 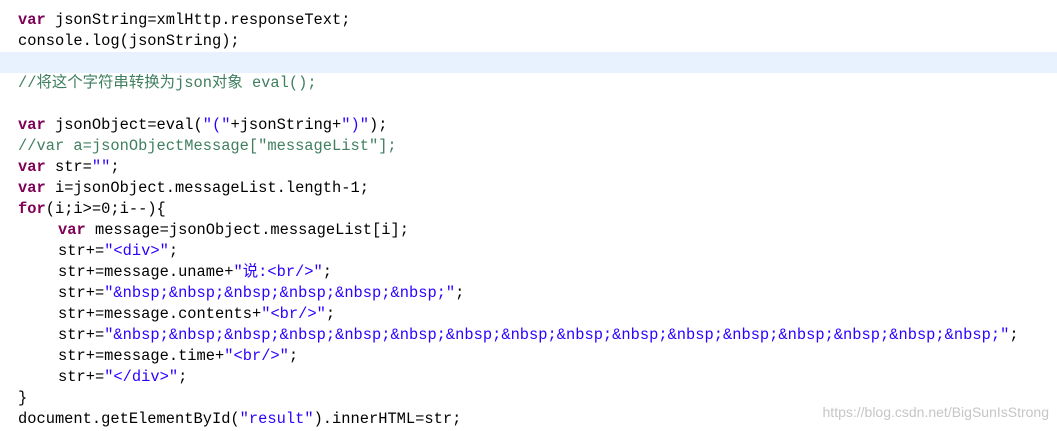 I want to click on code-token: ).innerHTML=str;, so click(x=387, y=419).